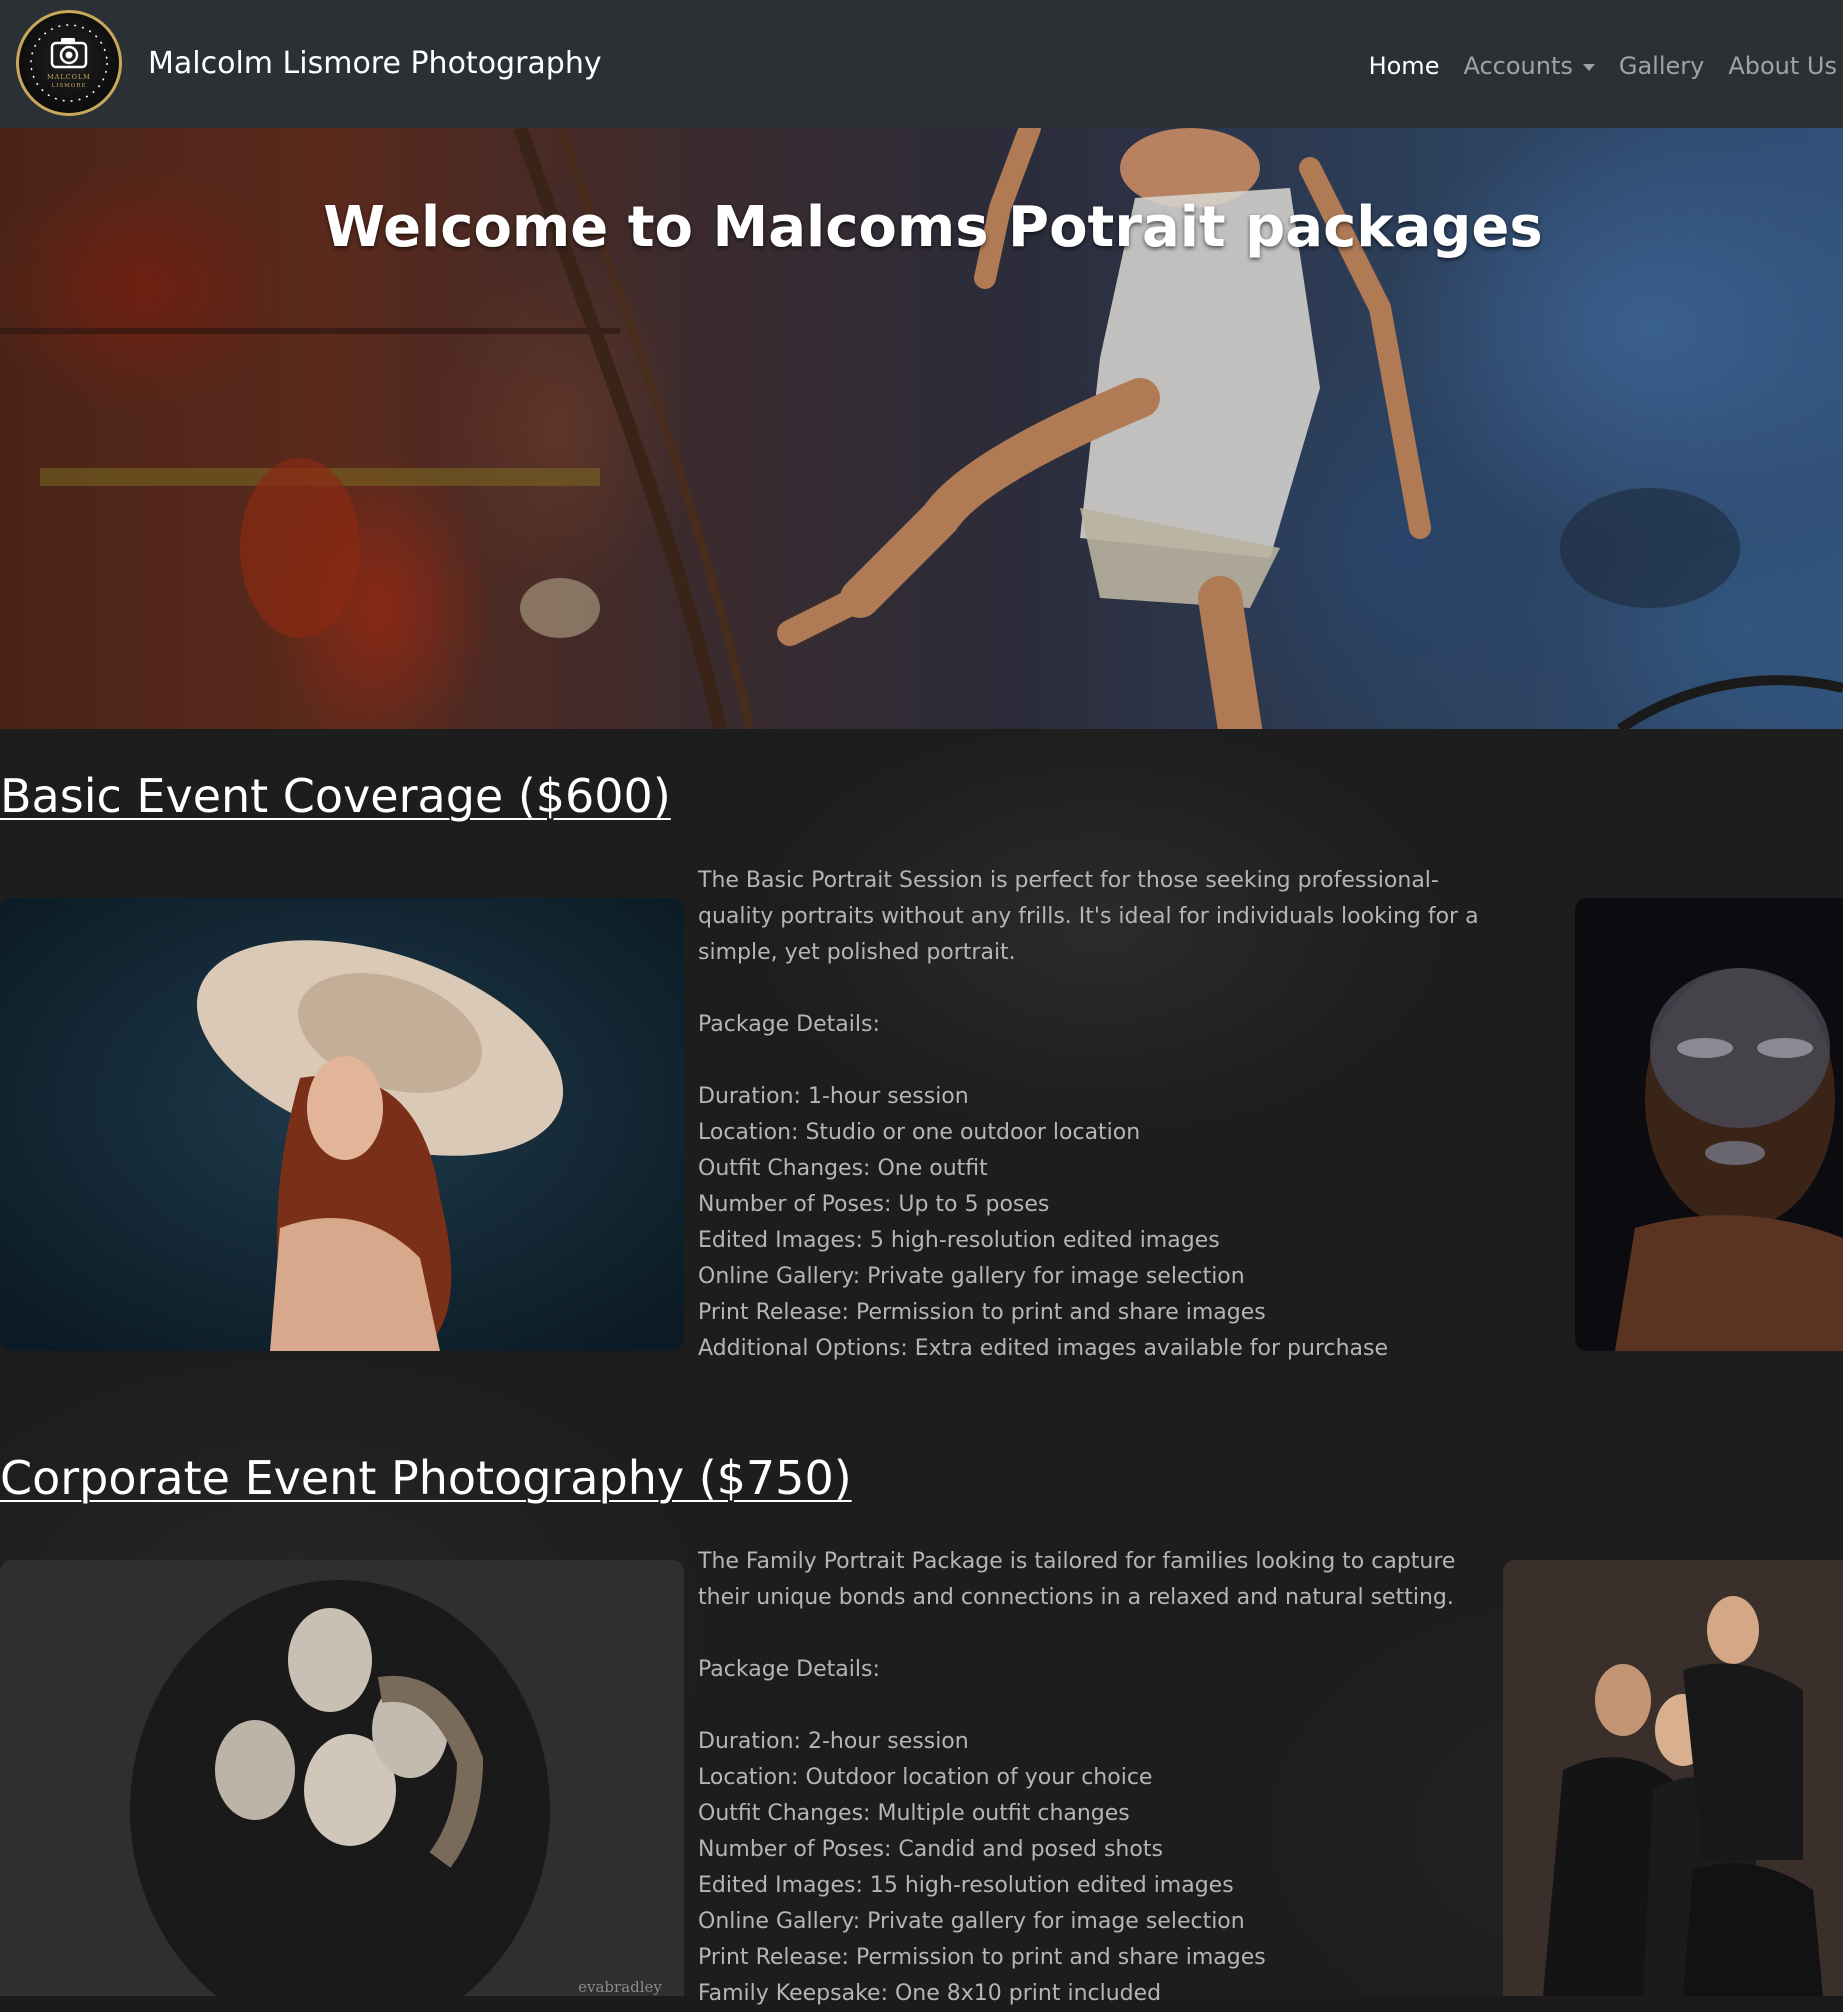  What do you see at coordinates (1661, 66) in the screenshot?
I see `nav-gallery: Gallery` at bounding box center [1661, 66].